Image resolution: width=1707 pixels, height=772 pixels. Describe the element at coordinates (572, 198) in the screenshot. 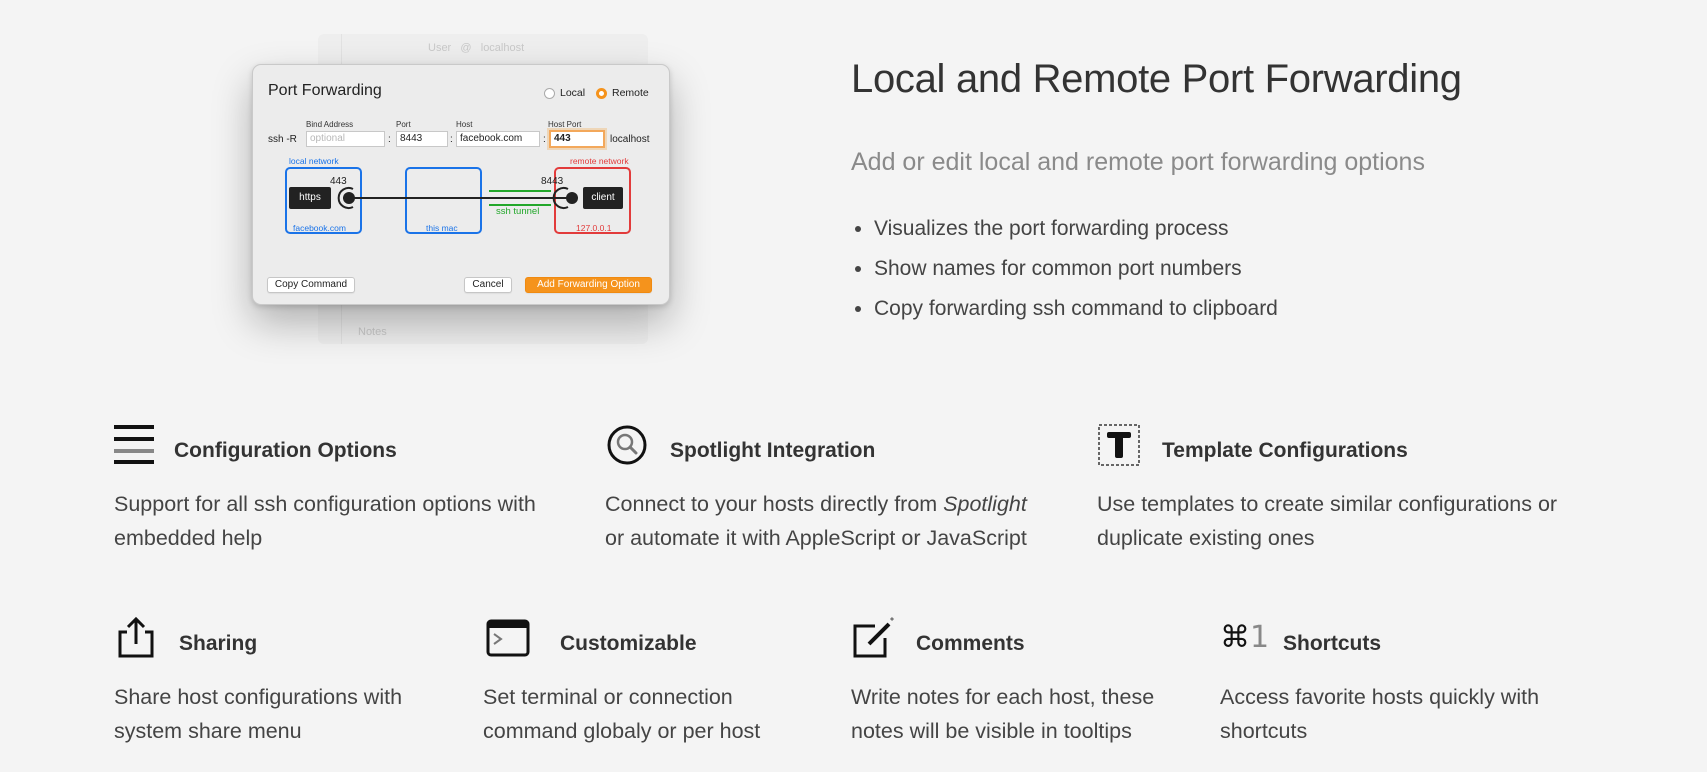

I see `right-endpoint` at that location.